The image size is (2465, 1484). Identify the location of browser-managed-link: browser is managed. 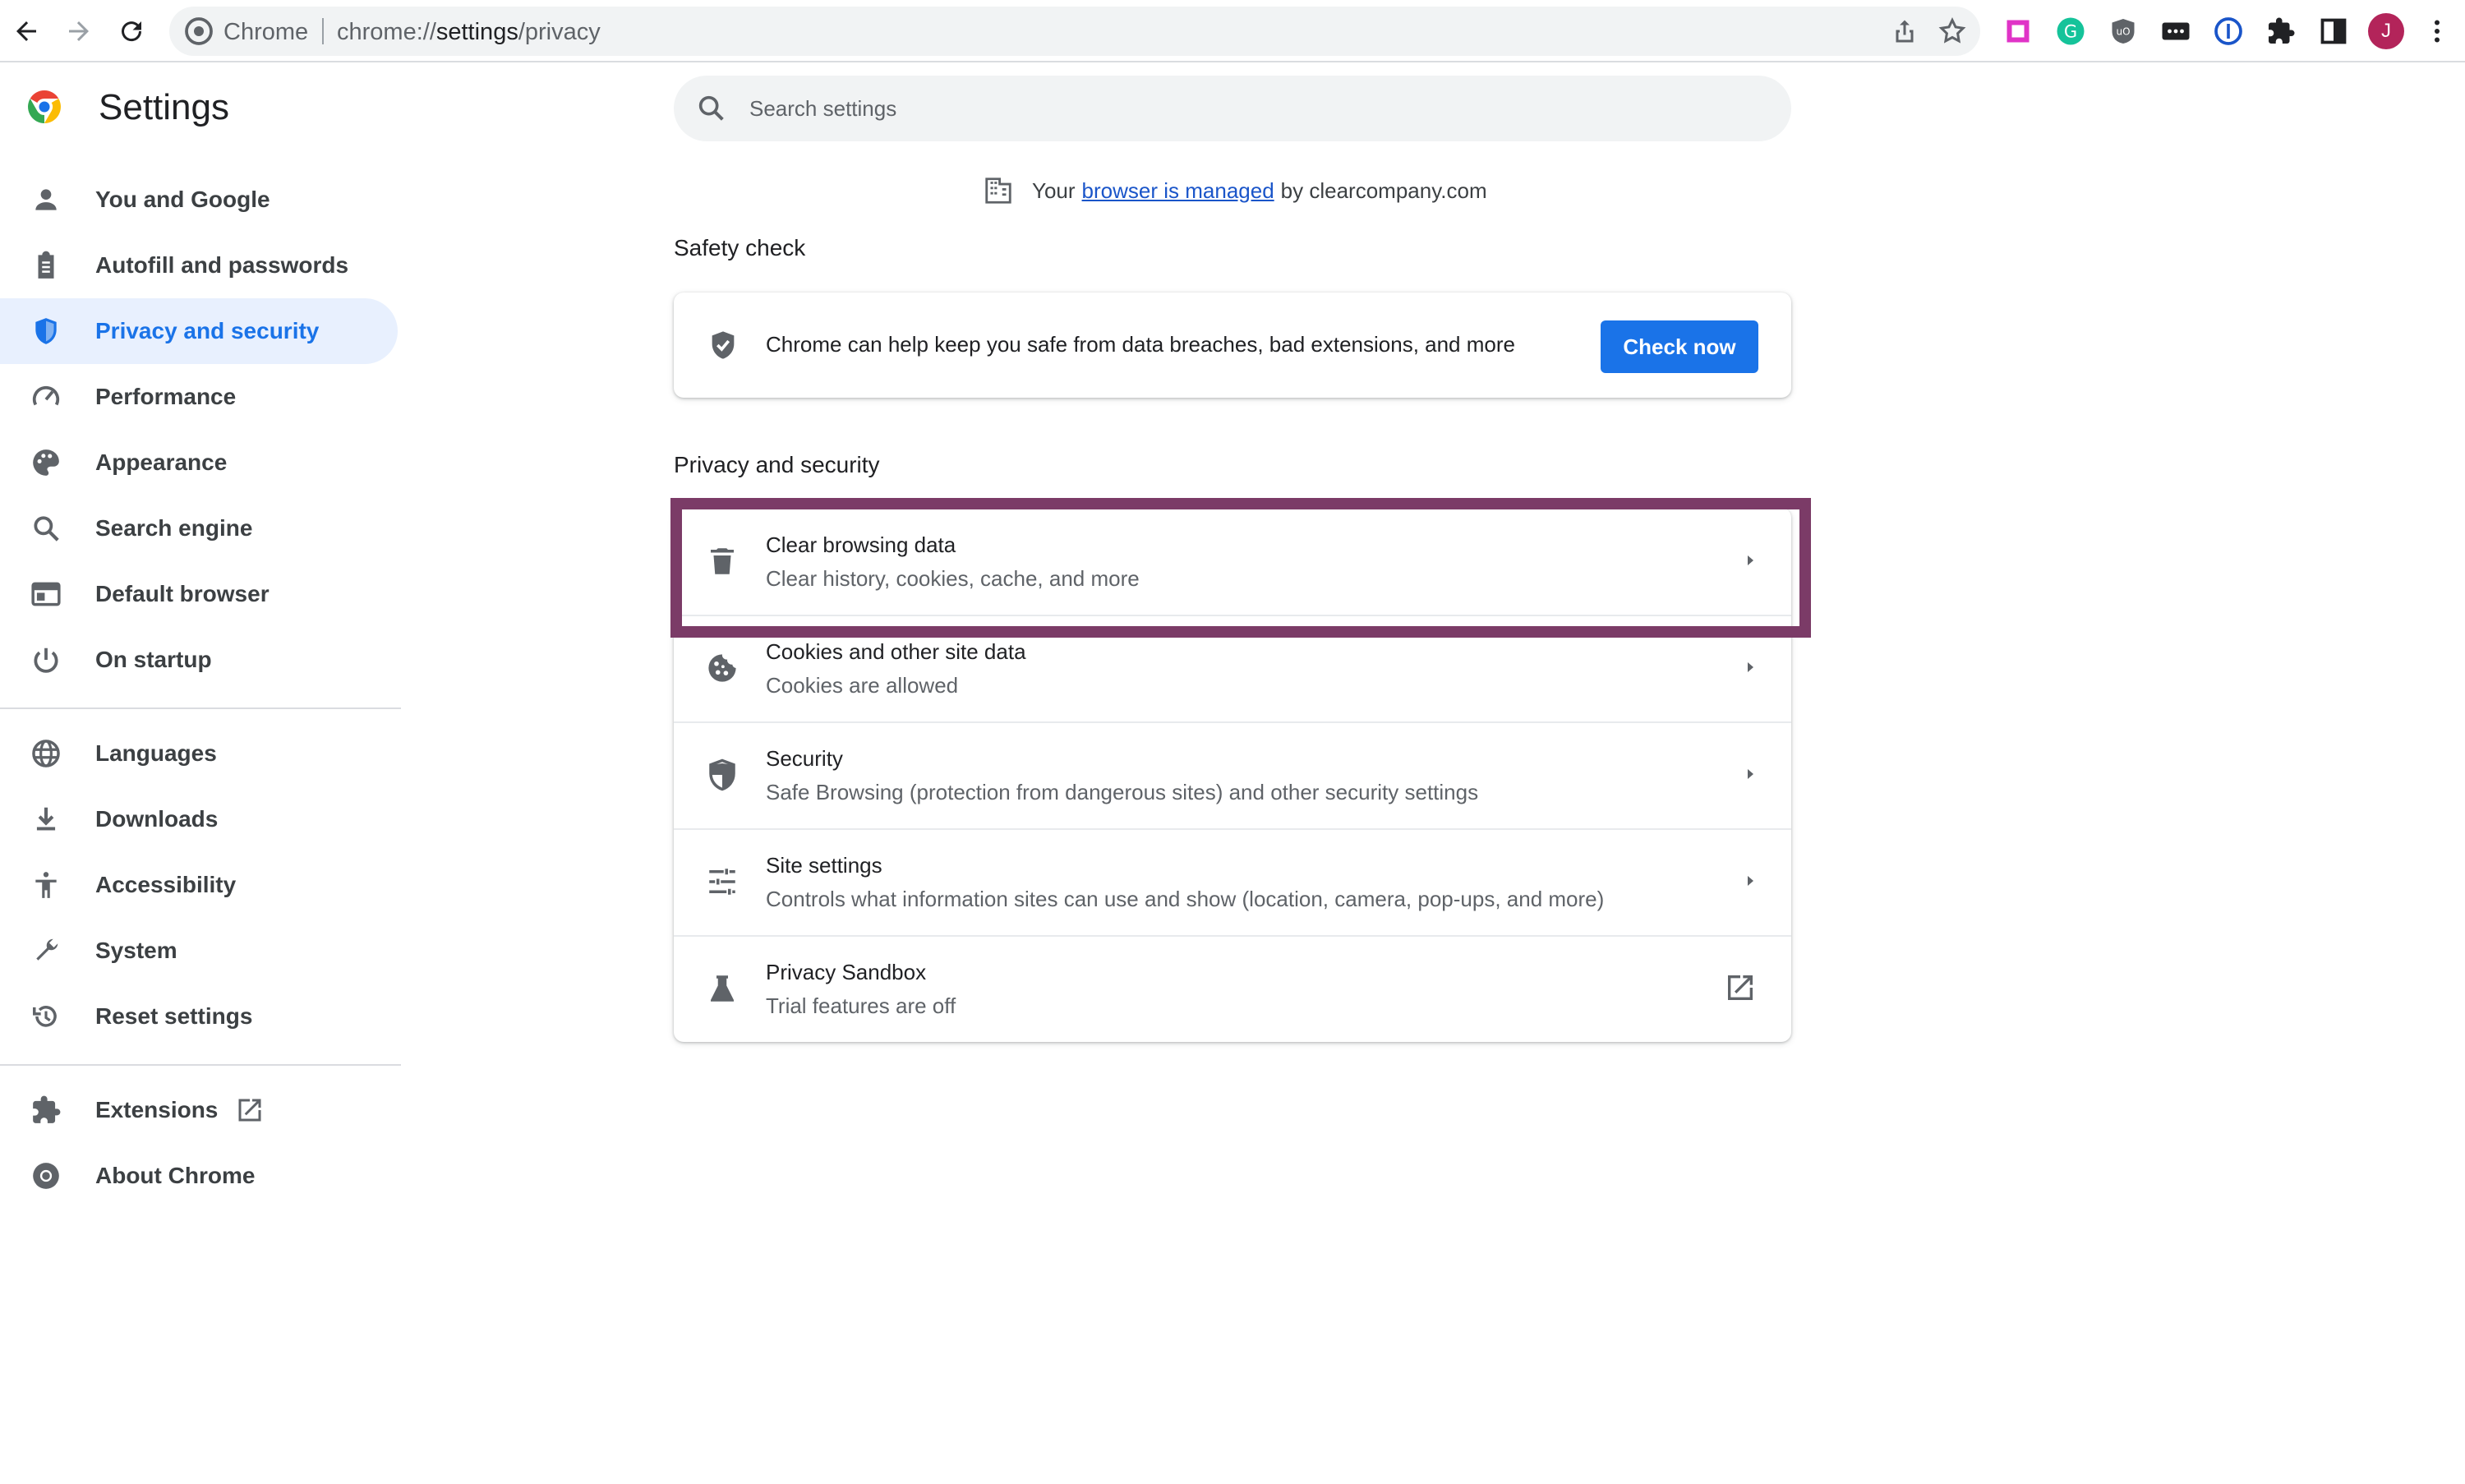
(1178, 191).